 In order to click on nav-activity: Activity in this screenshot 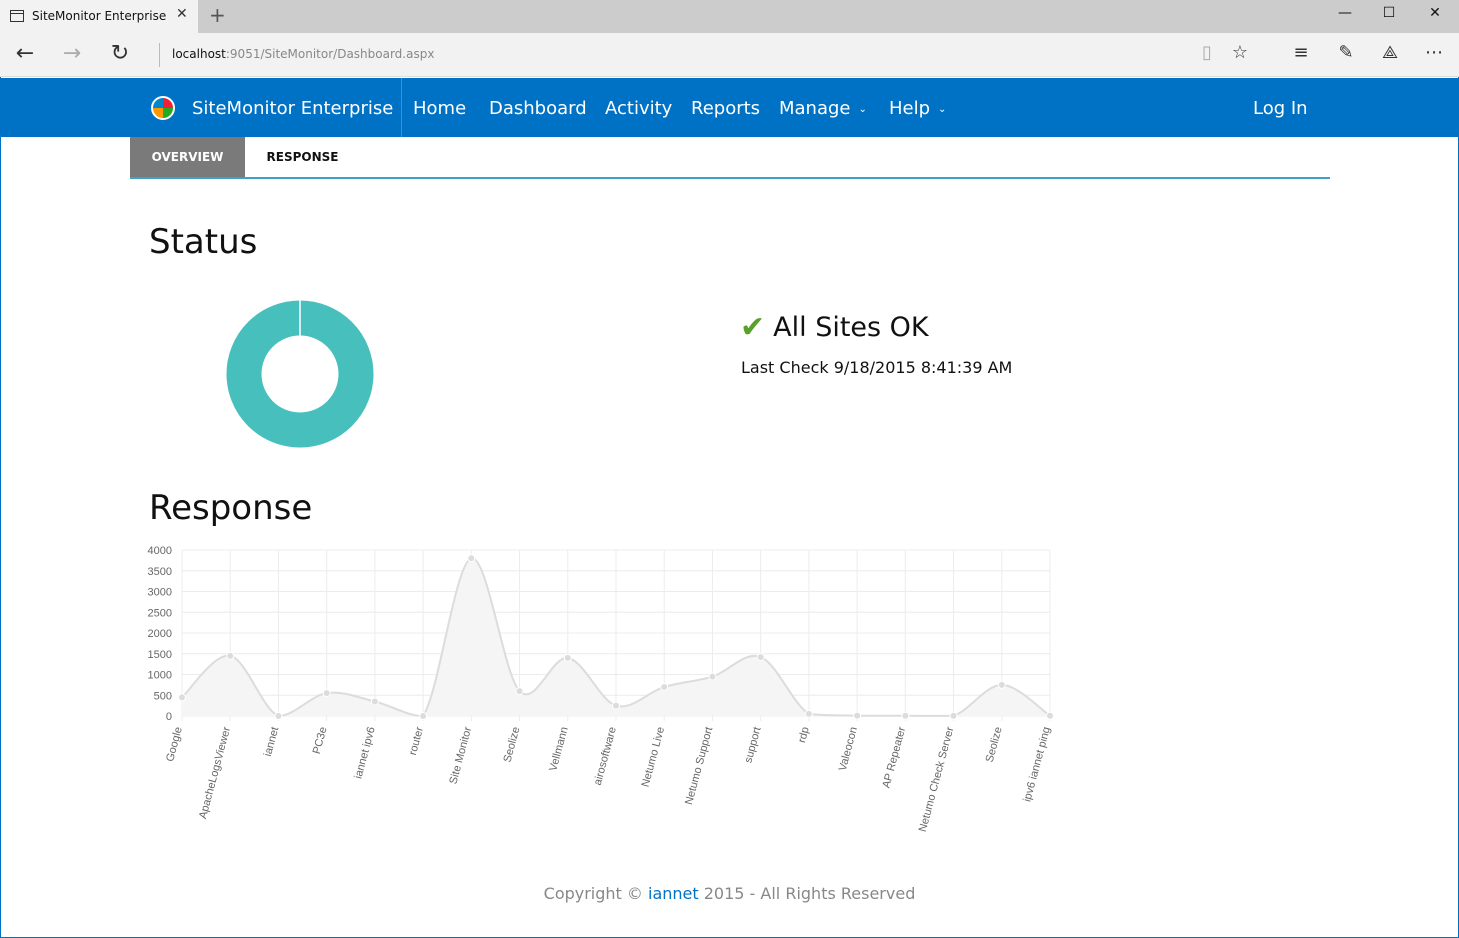, I will do `click(638, 108)`.